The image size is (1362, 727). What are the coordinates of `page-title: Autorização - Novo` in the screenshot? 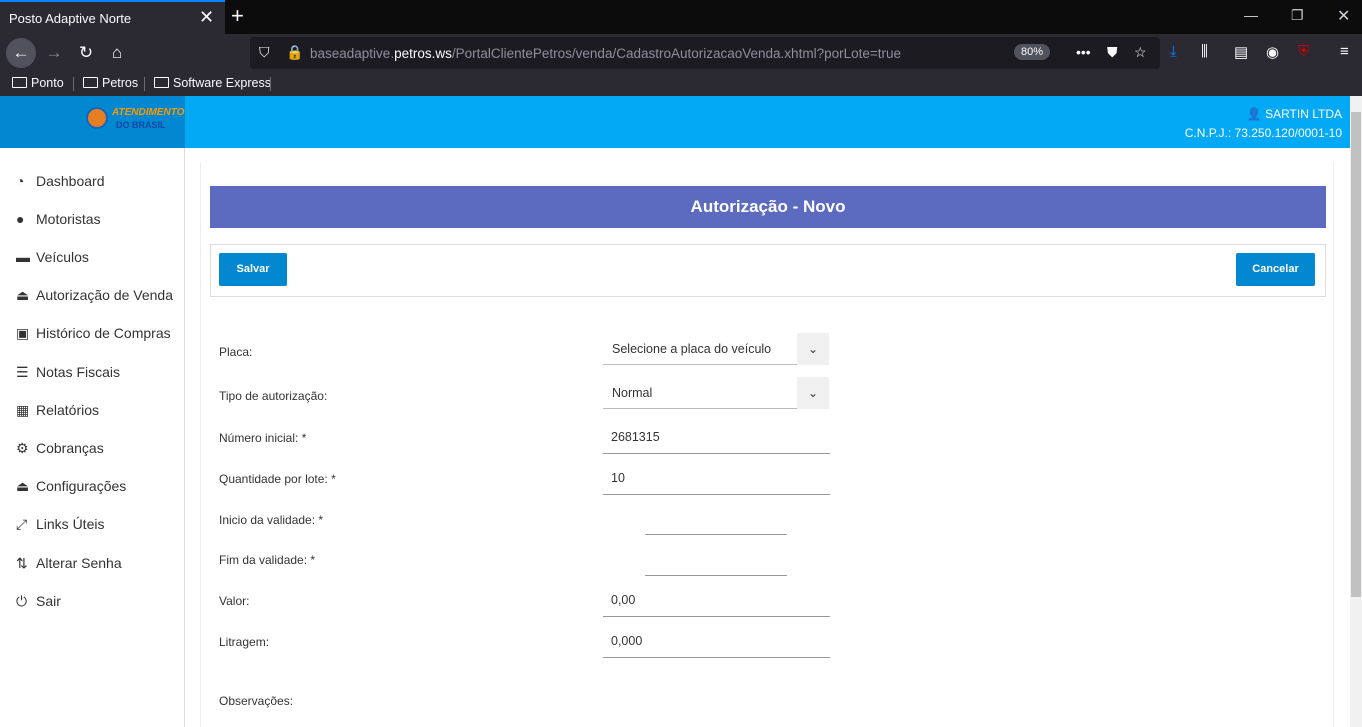 It's located at (768, 207).